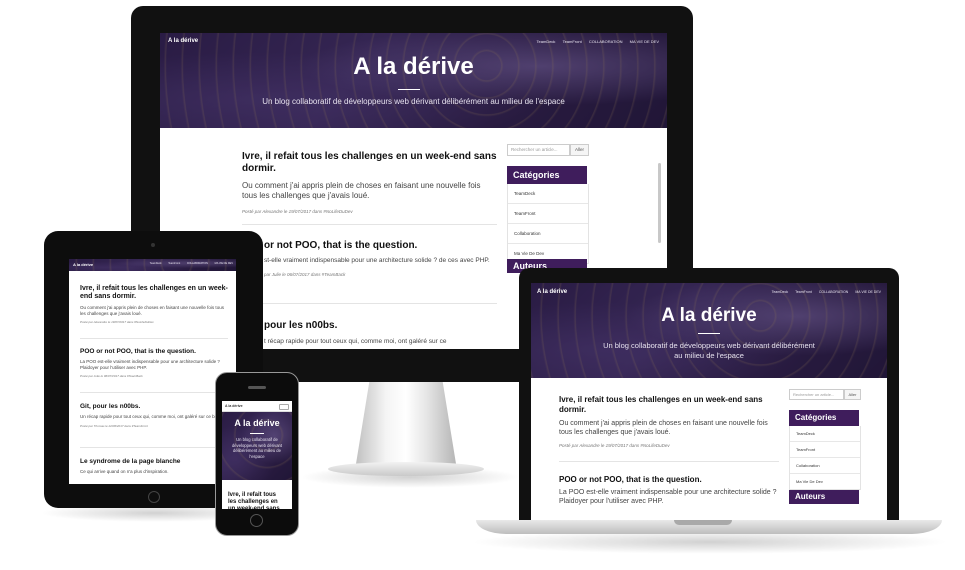  What do you see at coordinates (257, 387) in the screenshot?
I see `phone-speaker` at bounding box center [257, 387].